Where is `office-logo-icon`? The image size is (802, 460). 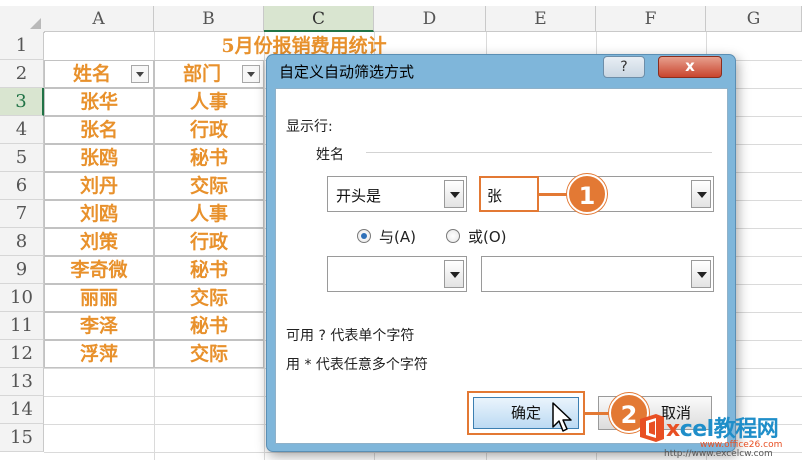
office-logo-icon is located at coordinates (652, 428).